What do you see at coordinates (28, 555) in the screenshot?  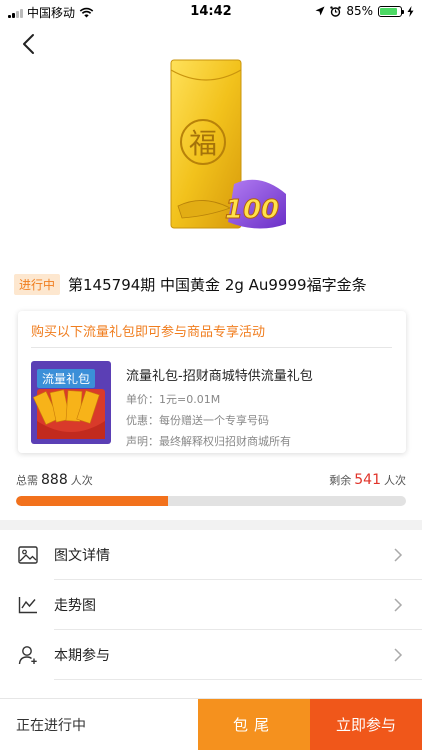 I see `image-icon` at bounding box center [28, 555].